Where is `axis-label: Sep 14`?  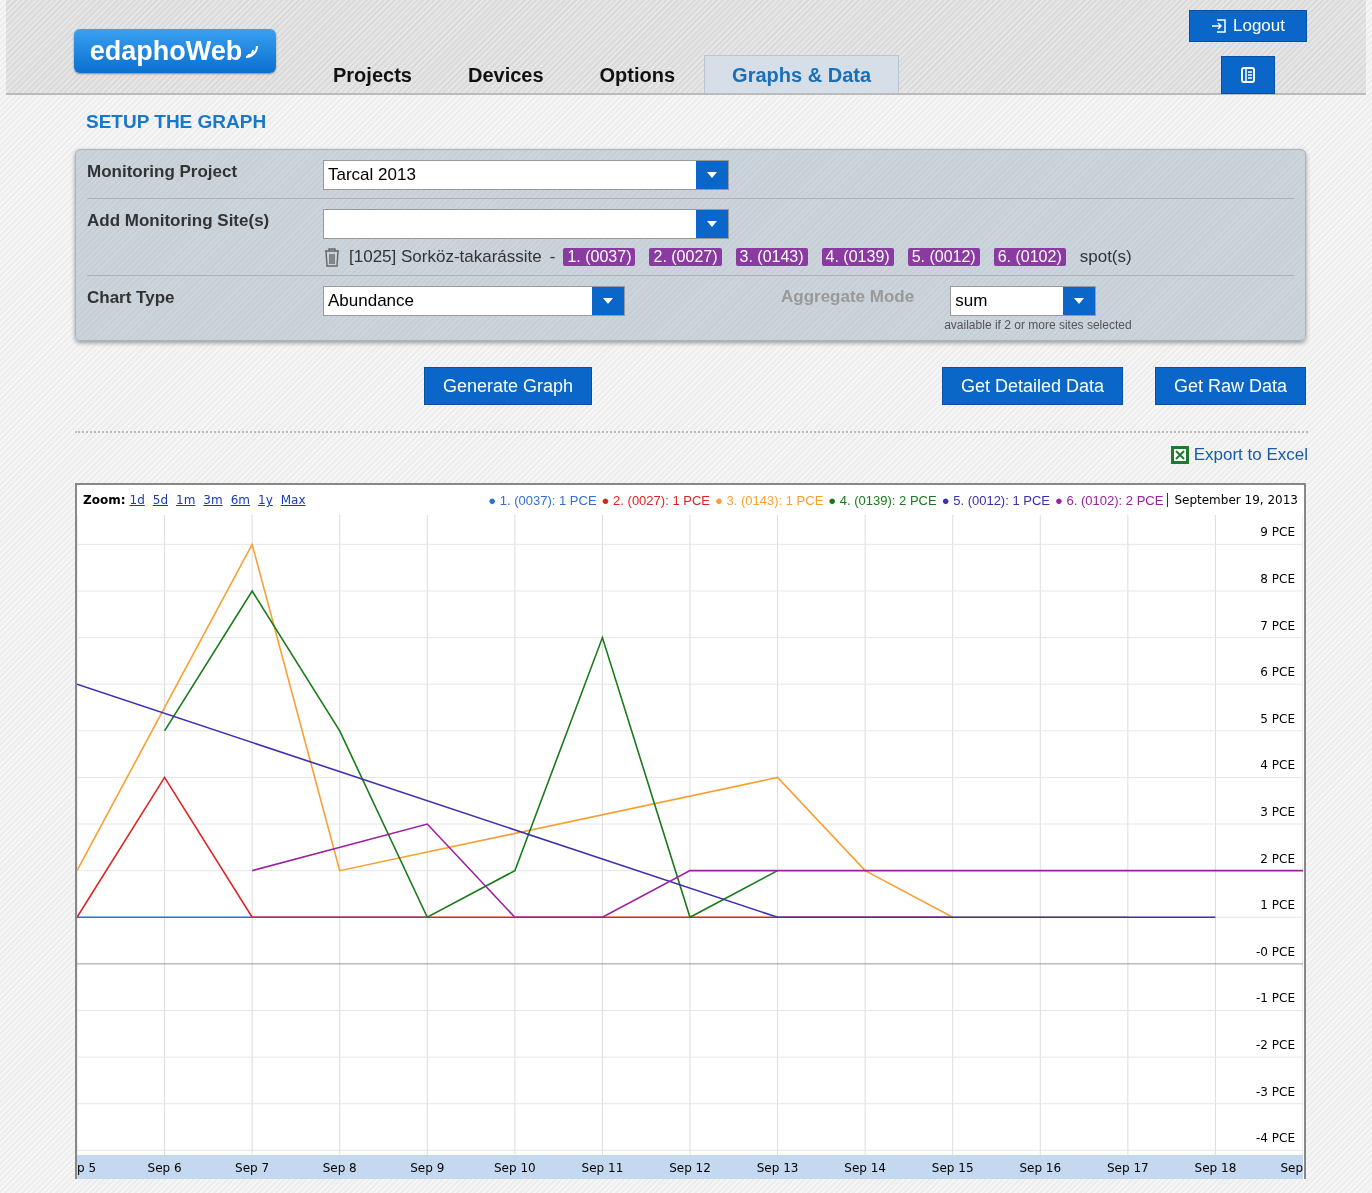 axis-label: Sep 14 is located at coordinates (865, 1168).